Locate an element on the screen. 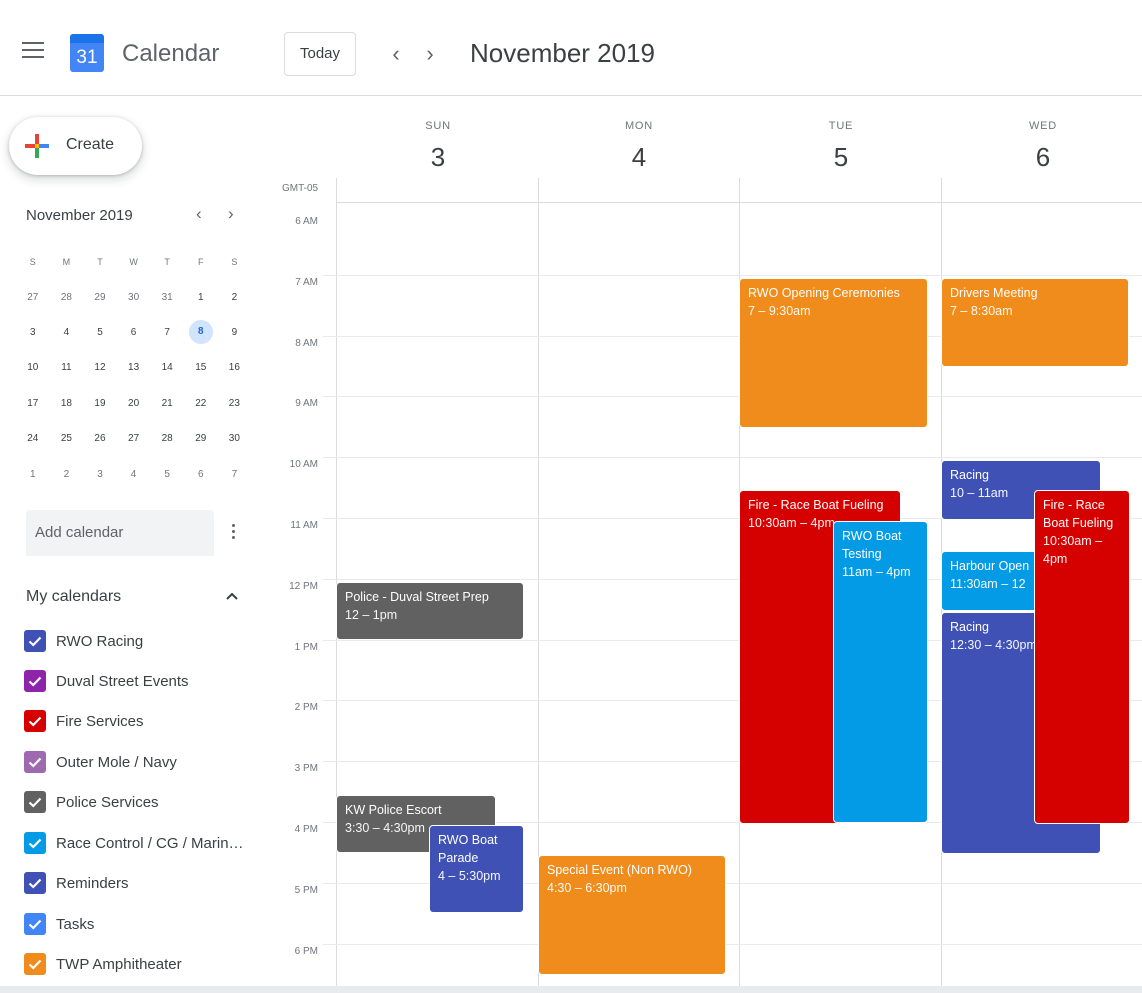 The height and width of the screenshot is (993, 1142). main-menu-icon is located at coordinates (33, 51).